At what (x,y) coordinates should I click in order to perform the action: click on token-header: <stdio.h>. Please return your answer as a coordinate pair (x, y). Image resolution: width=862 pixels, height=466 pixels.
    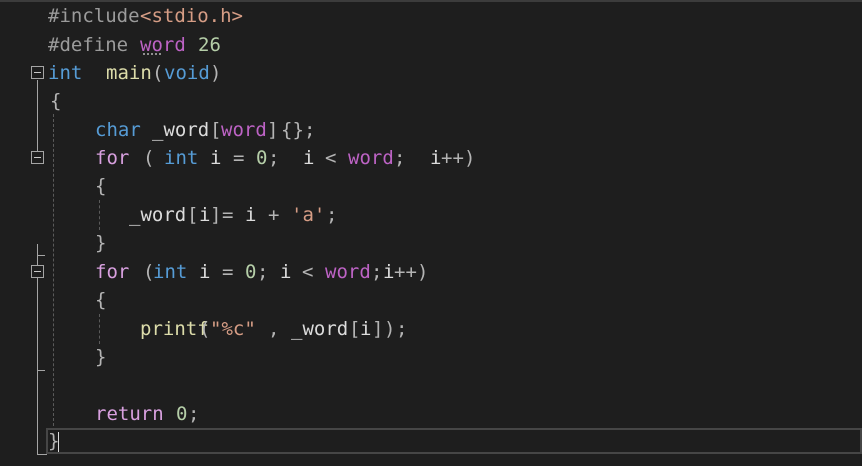
    Looking at the image, I should click on (191, 16).